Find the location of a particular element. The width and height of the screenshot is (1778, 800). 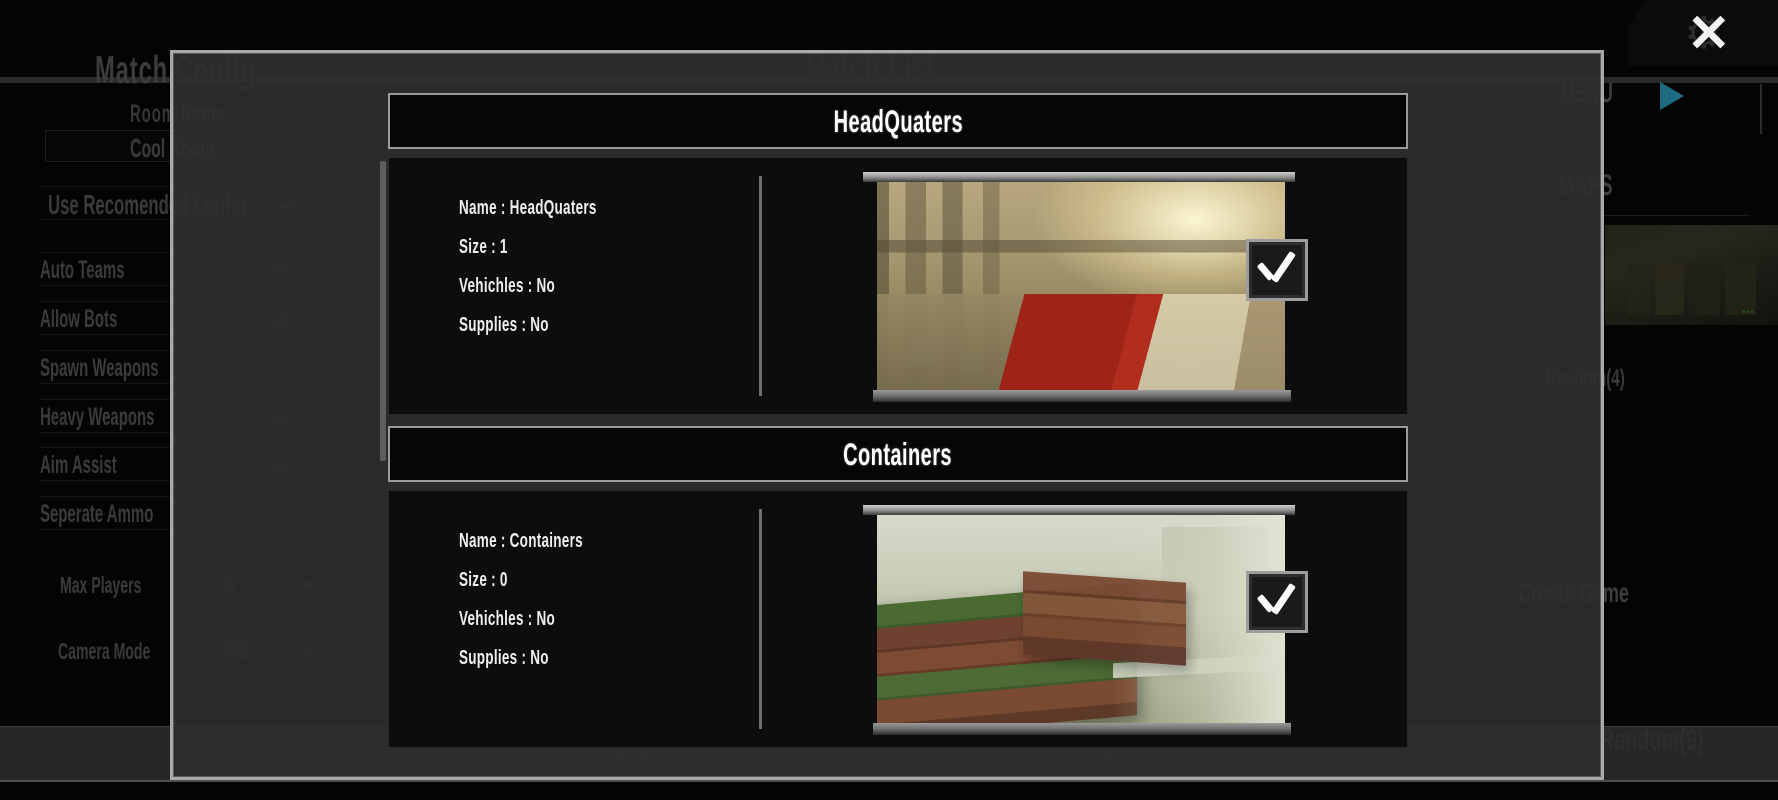

toggle-label: Auto Teams is located at coordinates (82, 270).